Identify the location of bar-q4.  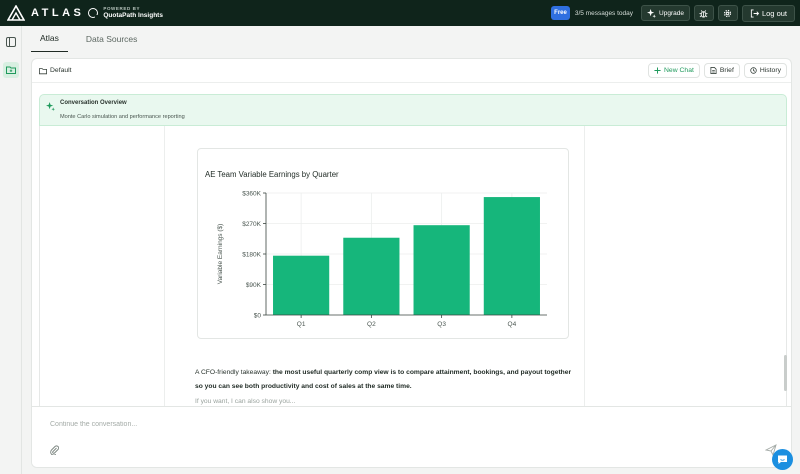
(511, 256).